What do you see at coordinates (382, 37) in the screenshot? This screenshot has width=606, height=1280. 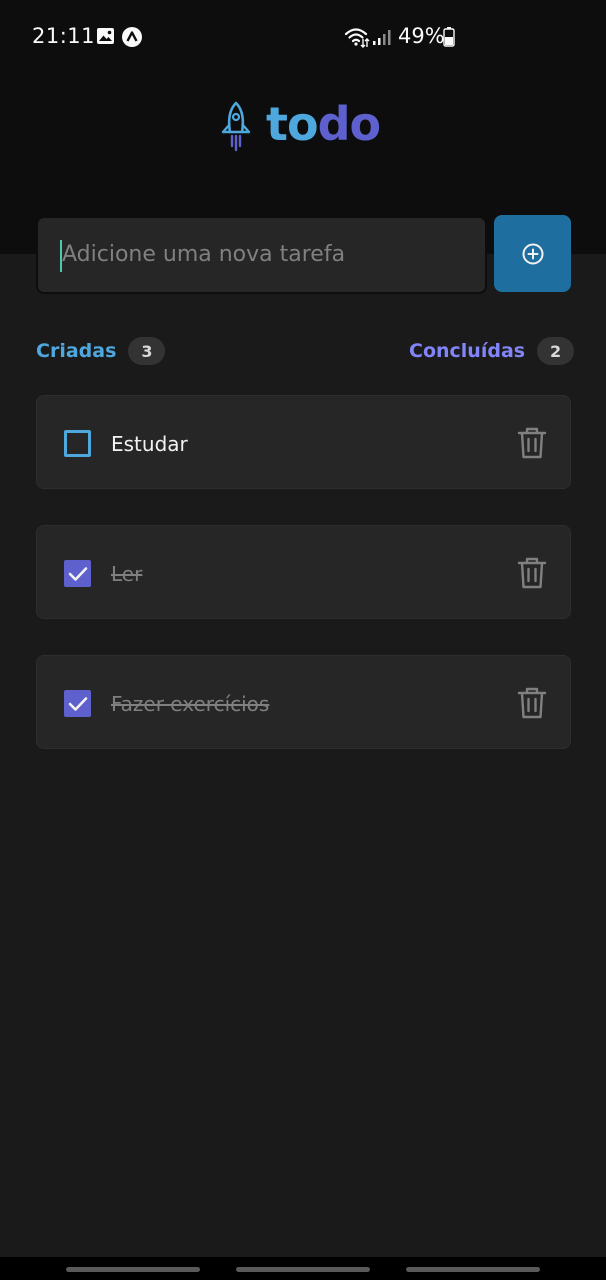 I see `signal-icon` at bounding box center [382, 37].